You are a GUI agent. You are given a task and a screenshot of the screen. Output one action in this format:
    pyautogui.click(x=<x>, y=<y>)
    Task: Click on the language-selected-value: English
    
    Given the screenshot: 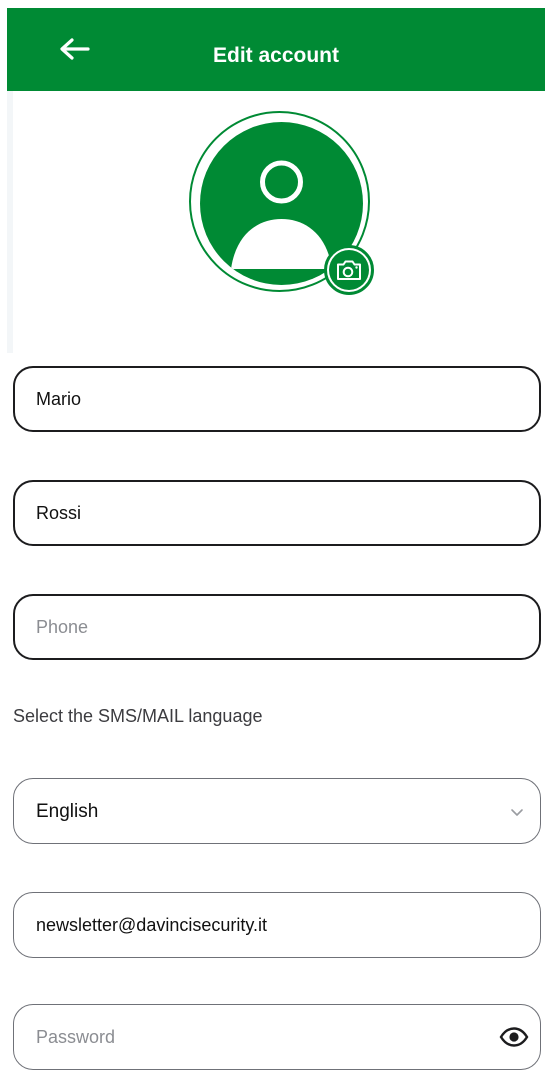 What is the action you would take?
    pyautogui.click(x=67, y=811)
    